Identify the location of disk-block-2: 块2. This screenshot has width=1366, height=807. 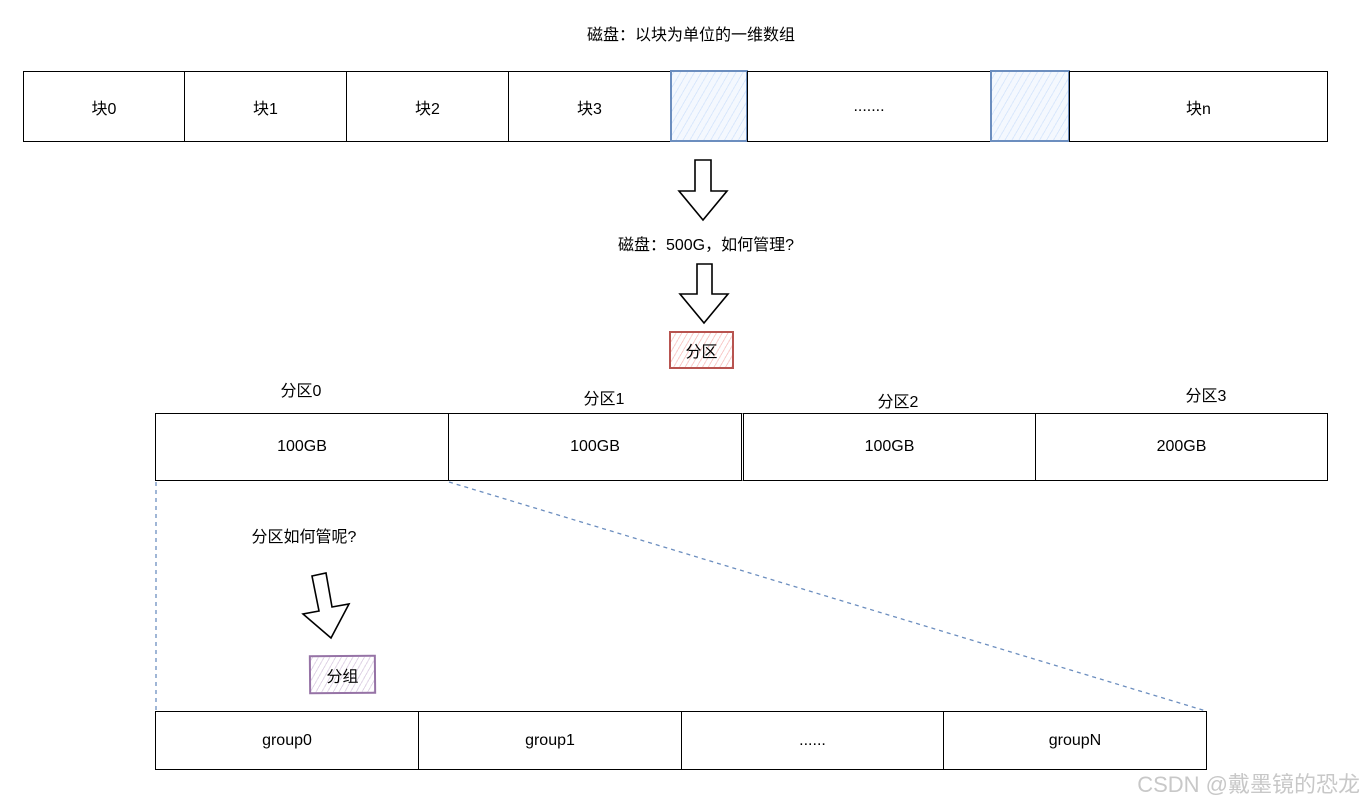
(427, 106).